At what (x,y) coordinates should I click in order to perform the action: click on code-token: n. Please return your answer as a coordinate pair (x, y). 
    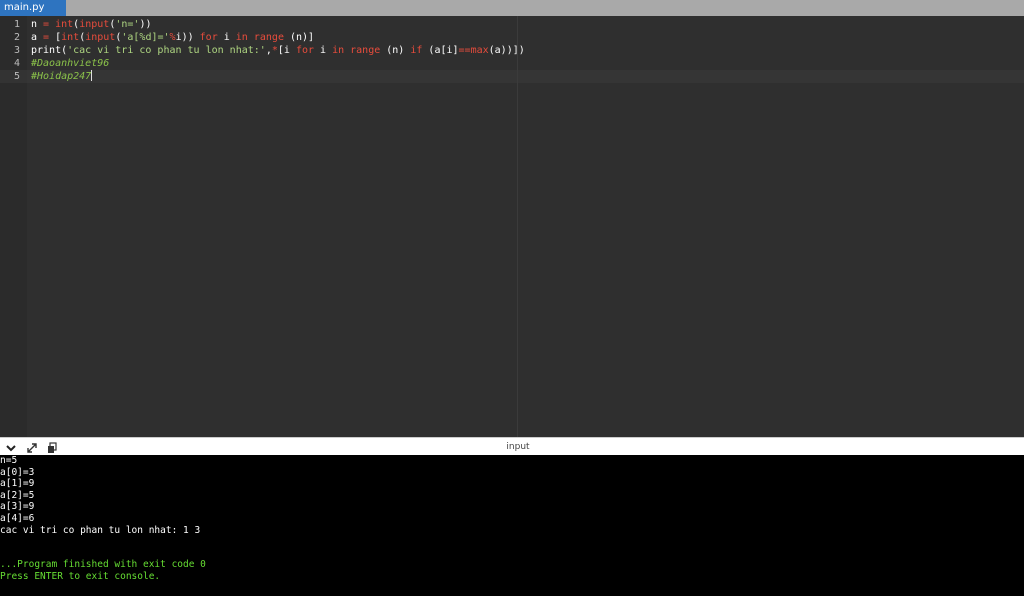
    Looking at the image, I should click on (37, 24).